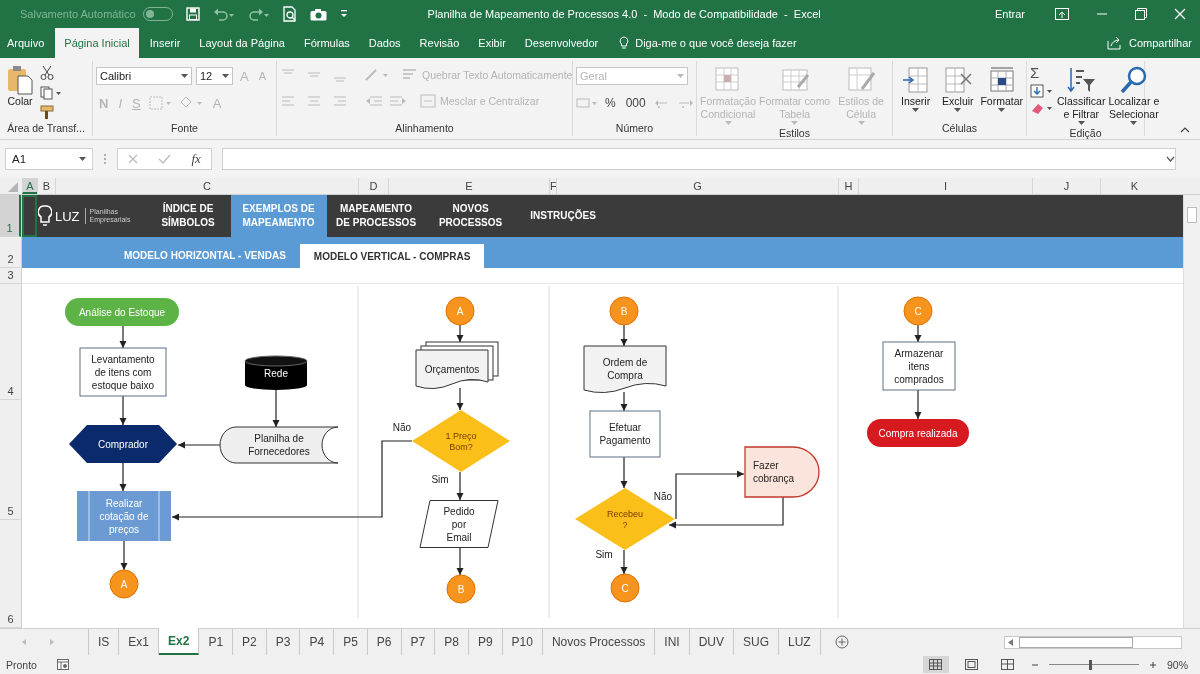 This screenshot has width=1200, height=674. What do you see at coordinates (460, 311) in the screenshot?
I see `connector-circle: A` at bounding box center [460, 311].